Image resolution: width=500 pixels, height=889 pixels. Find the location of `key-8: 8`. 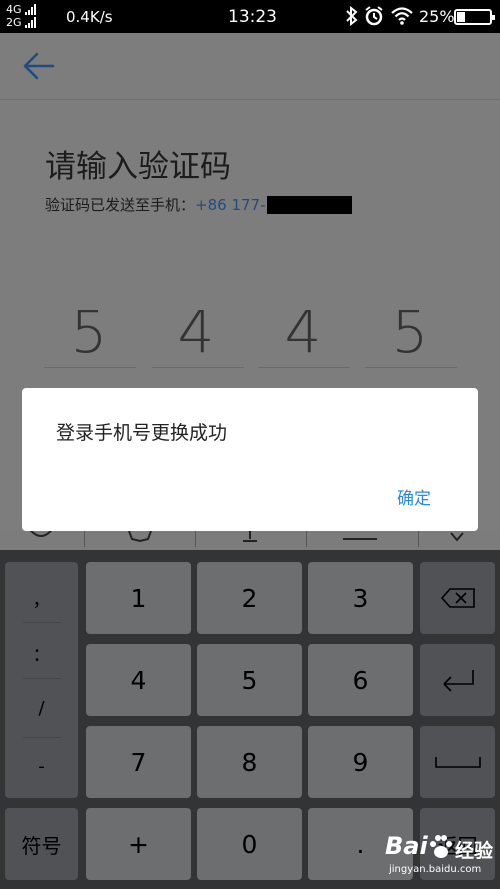

key-8: 8 is located at coordinates (249, 762).